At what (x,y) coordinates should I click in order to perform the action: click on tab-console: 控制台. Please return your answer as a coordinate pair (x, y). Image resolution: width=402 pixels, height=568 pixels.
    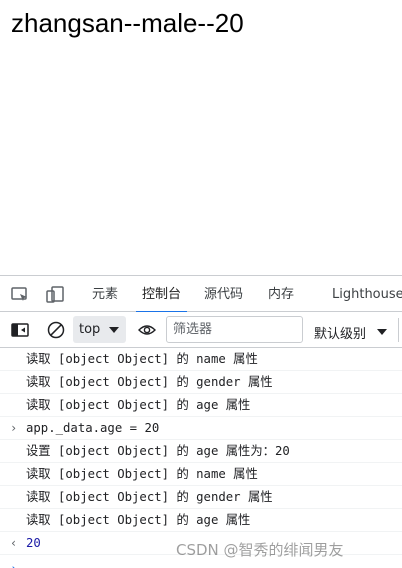
    Looking at the image, I should click on (161, 294).